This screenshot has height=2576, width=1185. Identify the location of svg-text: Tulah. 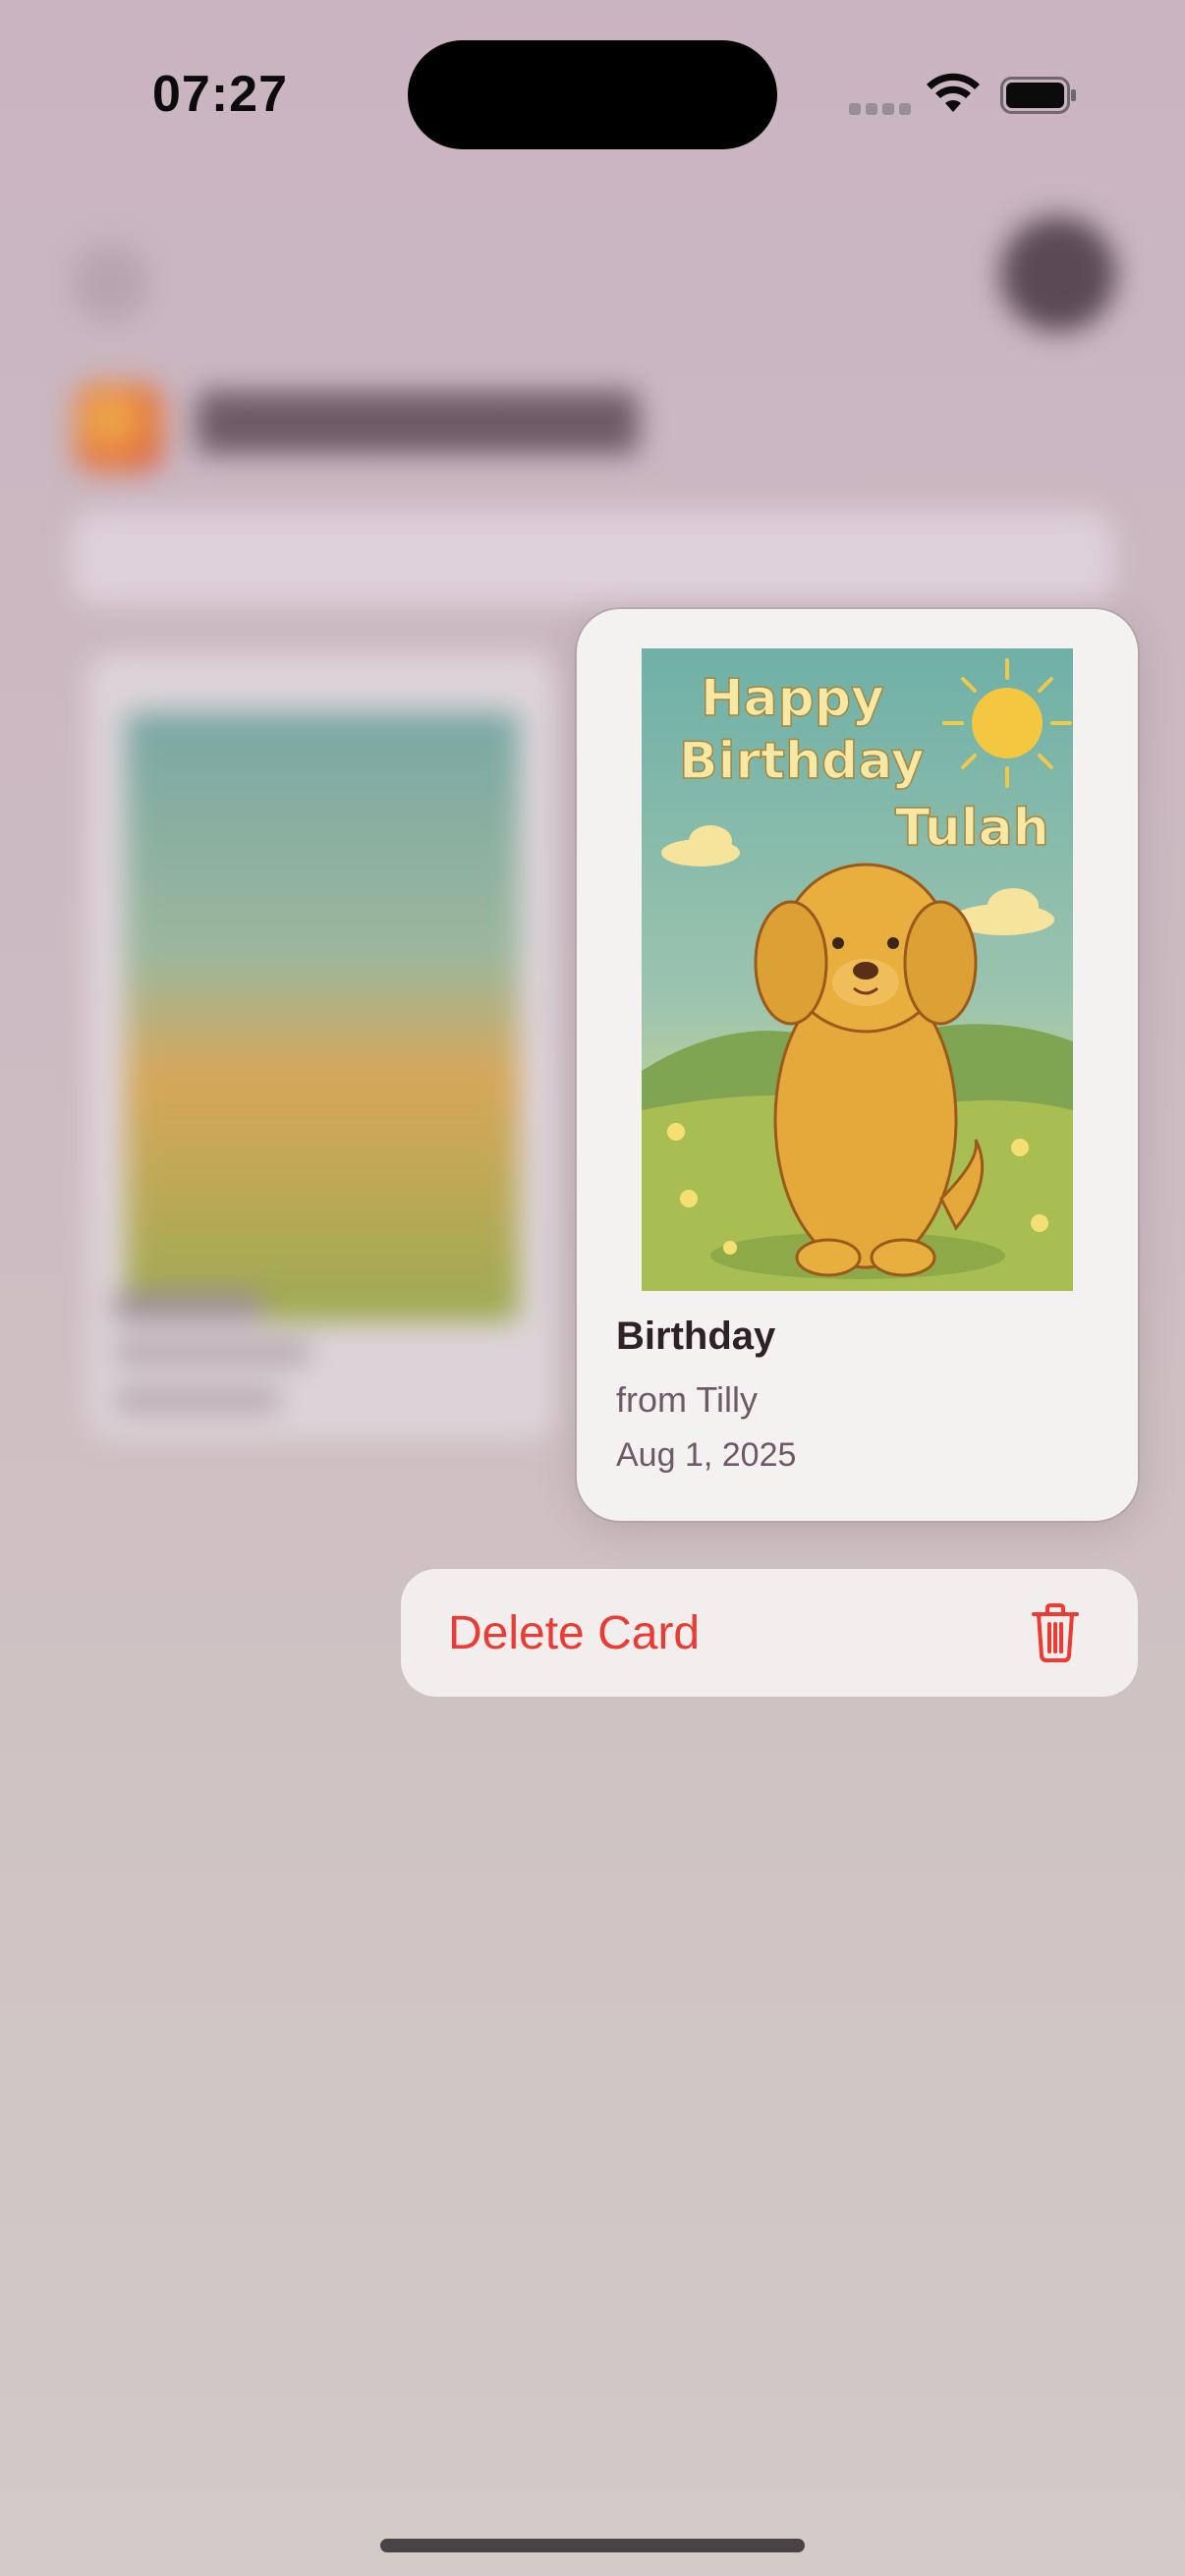
(972, 828).